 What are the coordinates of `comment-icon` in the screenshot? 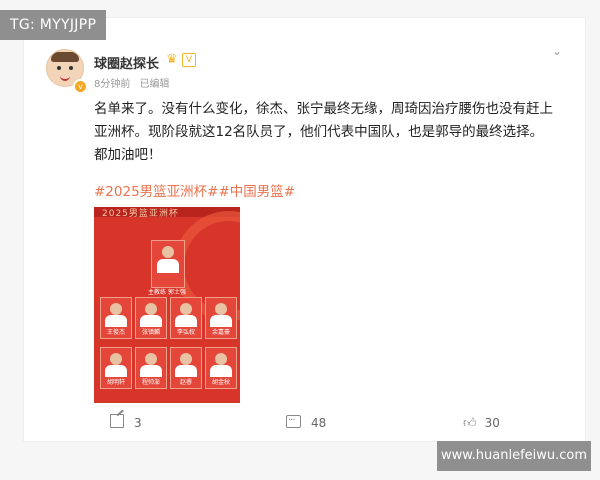 It's located at (293, 421).